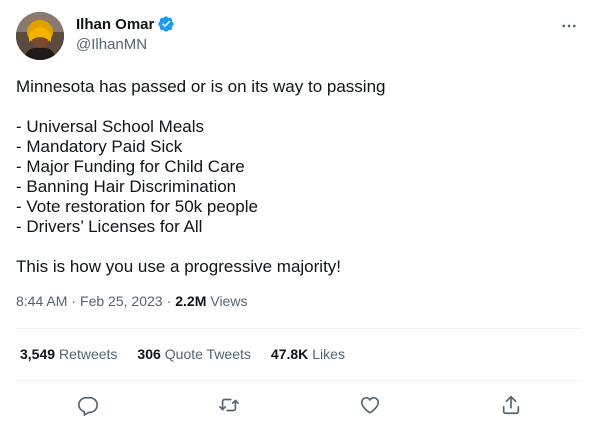 The height and width of the screenshot is (429, 598). Describe the element at coordinates (115, 24) in the screenshot. I see `author-display-name: Ilhan Omar` at that location.